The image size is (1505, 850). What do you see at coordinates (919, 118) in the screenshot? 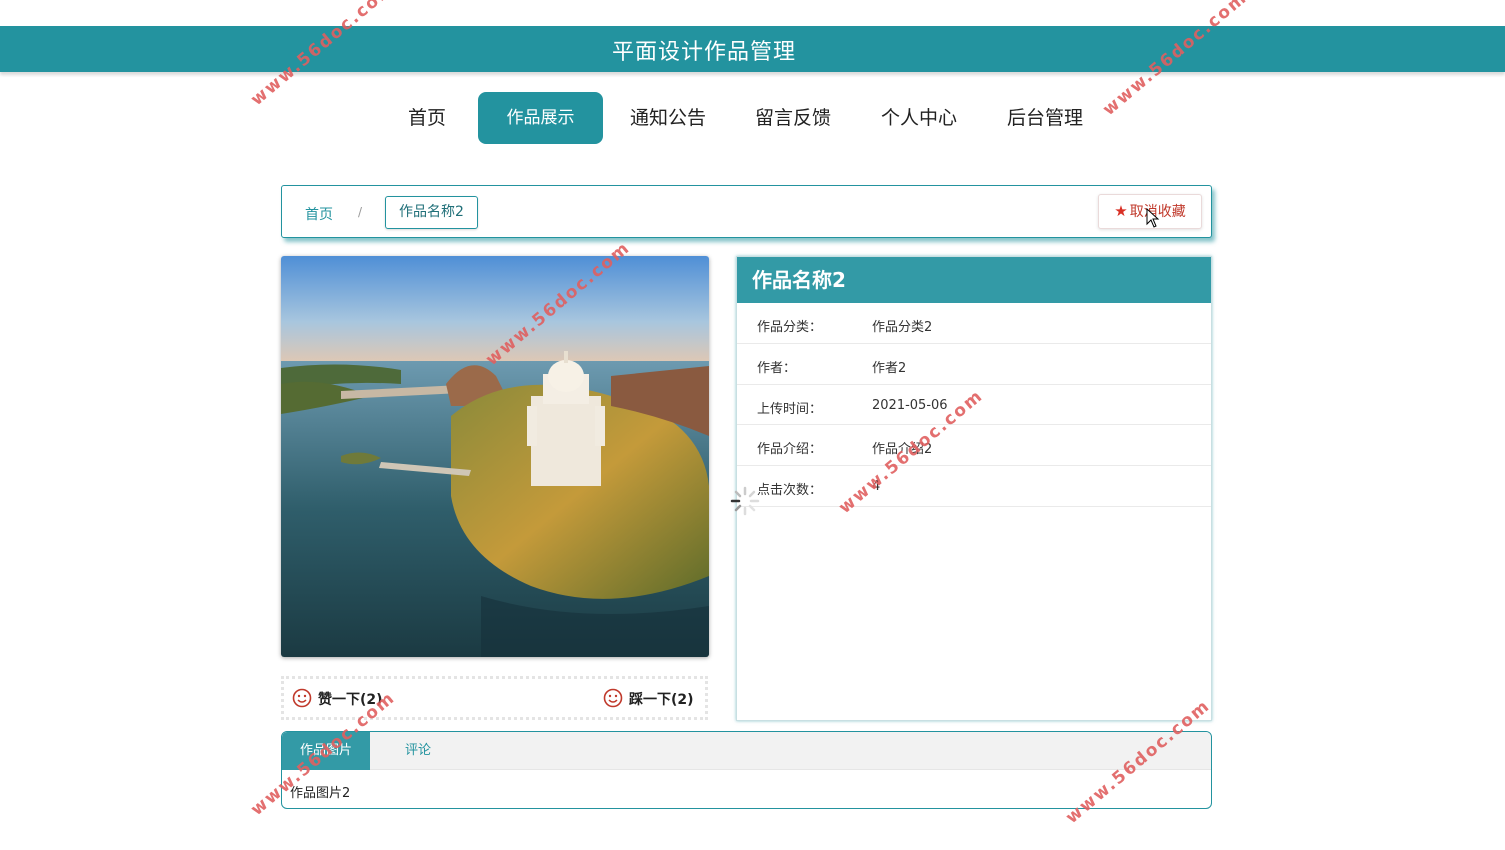
I see `nav-item-profile: 个人中心` at bounding box center [919, 118].